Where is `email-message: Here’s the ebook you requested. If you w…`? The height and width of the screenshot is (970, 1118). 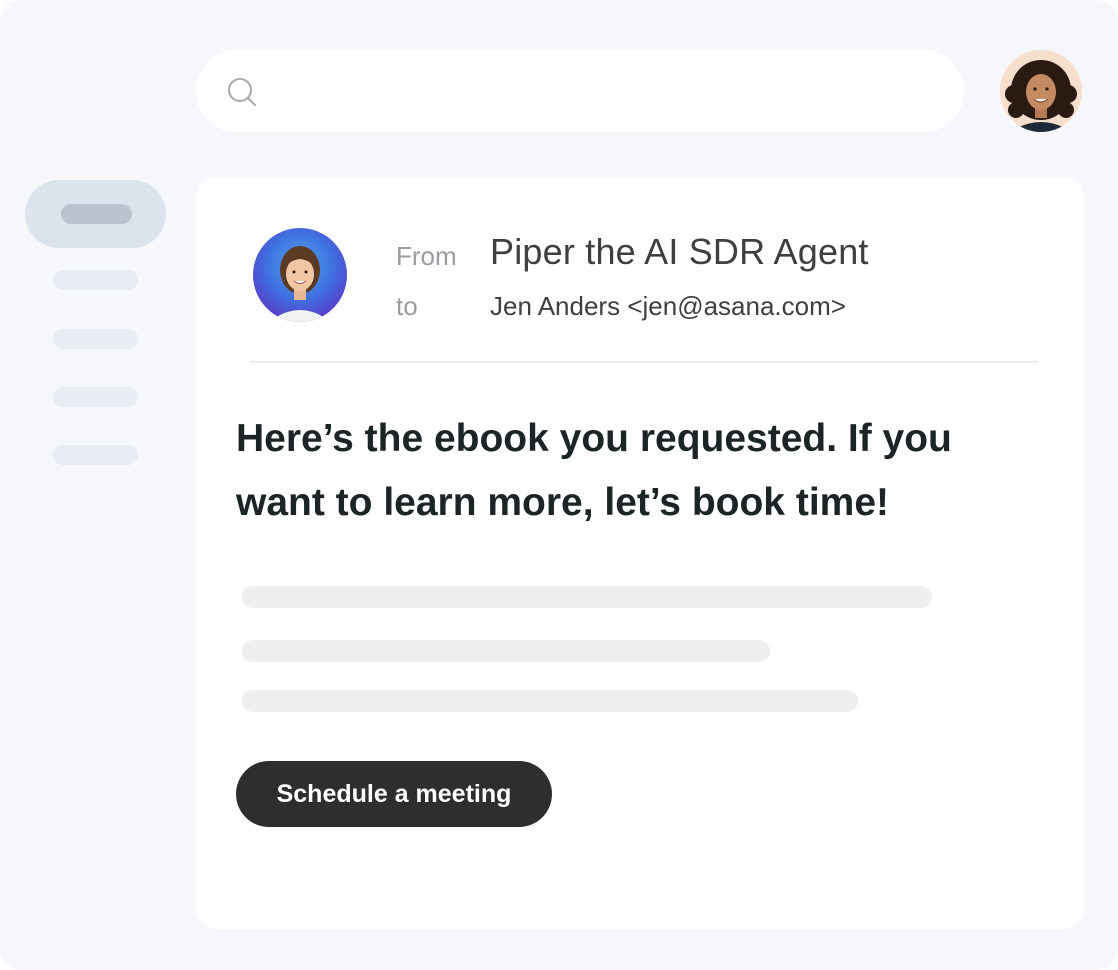 email-message: Here’s the ebook you requested. If you w… is located at coordinates (594, 470).